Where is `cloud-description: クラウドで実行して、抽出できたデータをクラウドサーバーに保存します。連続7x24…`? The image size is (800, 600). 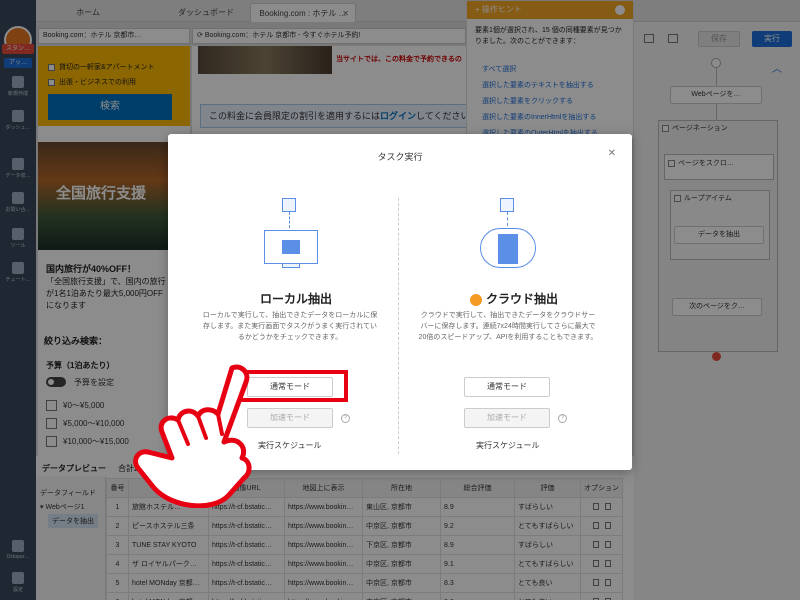 cloud-description: クラウドで実行して、抽出できたデータをクラウドサーバーに保存します。連続7x24… is located at coordinates (508, 326).